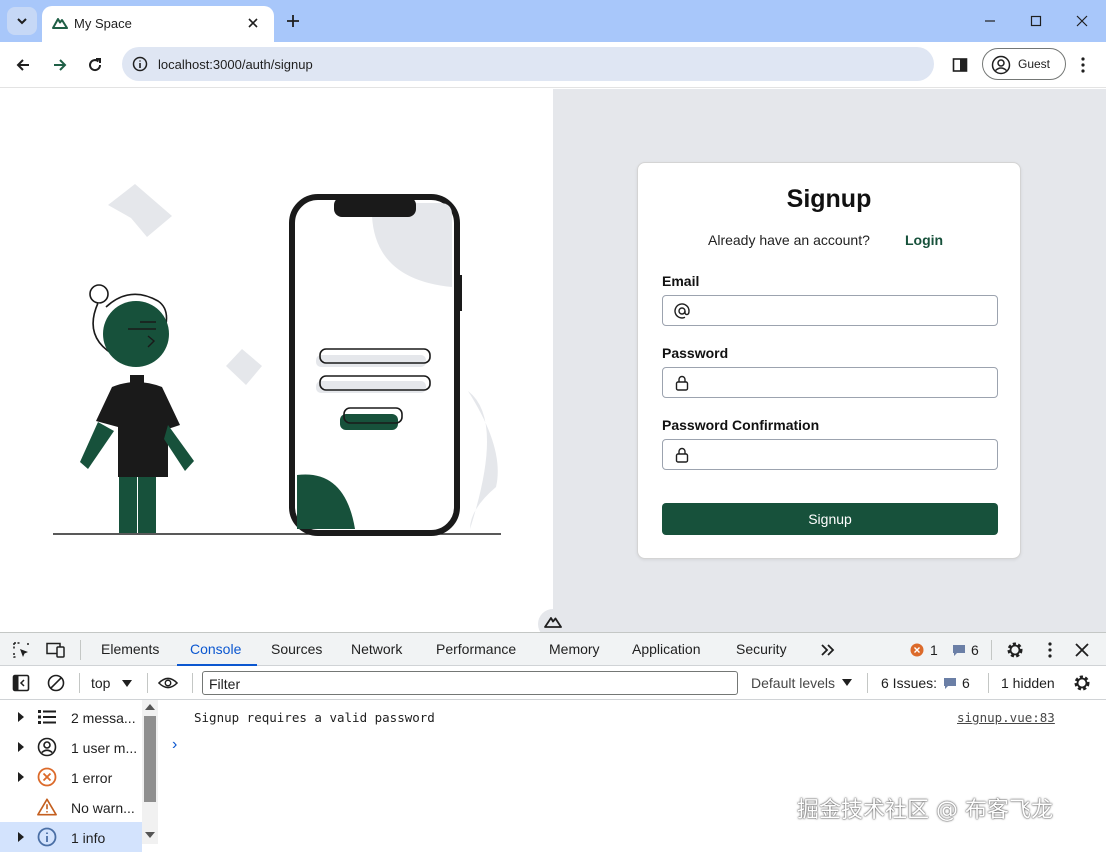  Describe the element at coordinates (470, 683) in the screenshot. I see `filter-input: Filter` at that location.